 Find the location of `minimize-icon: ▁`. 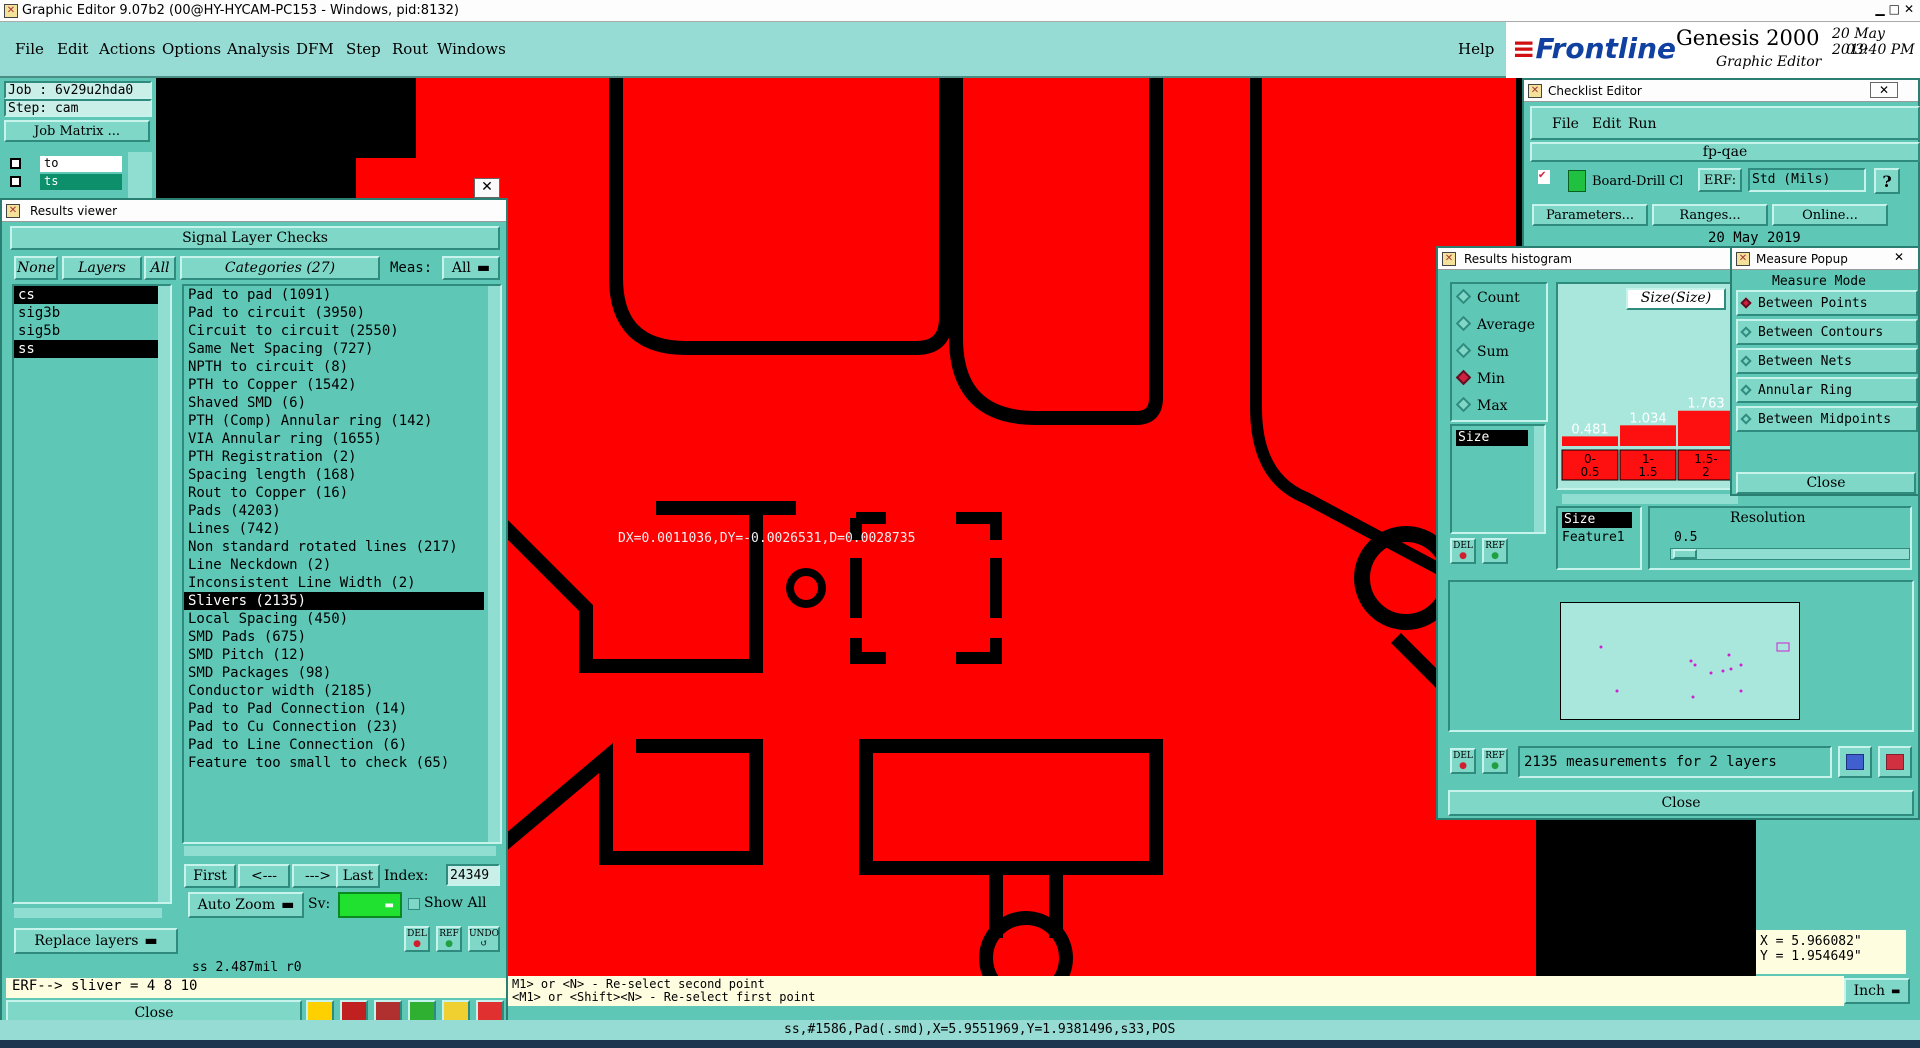

minimize-icon: ▁ is located at coordinates (1879, 9).